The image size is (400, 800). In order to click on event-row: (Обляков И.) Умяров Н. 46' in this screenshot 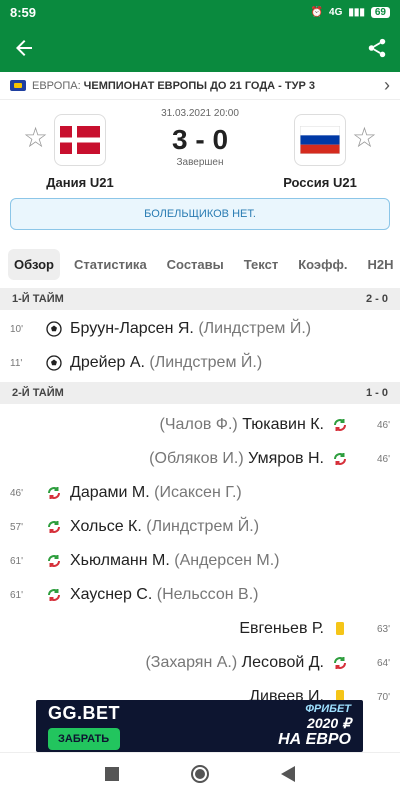, I will do `click(200, 459)`.